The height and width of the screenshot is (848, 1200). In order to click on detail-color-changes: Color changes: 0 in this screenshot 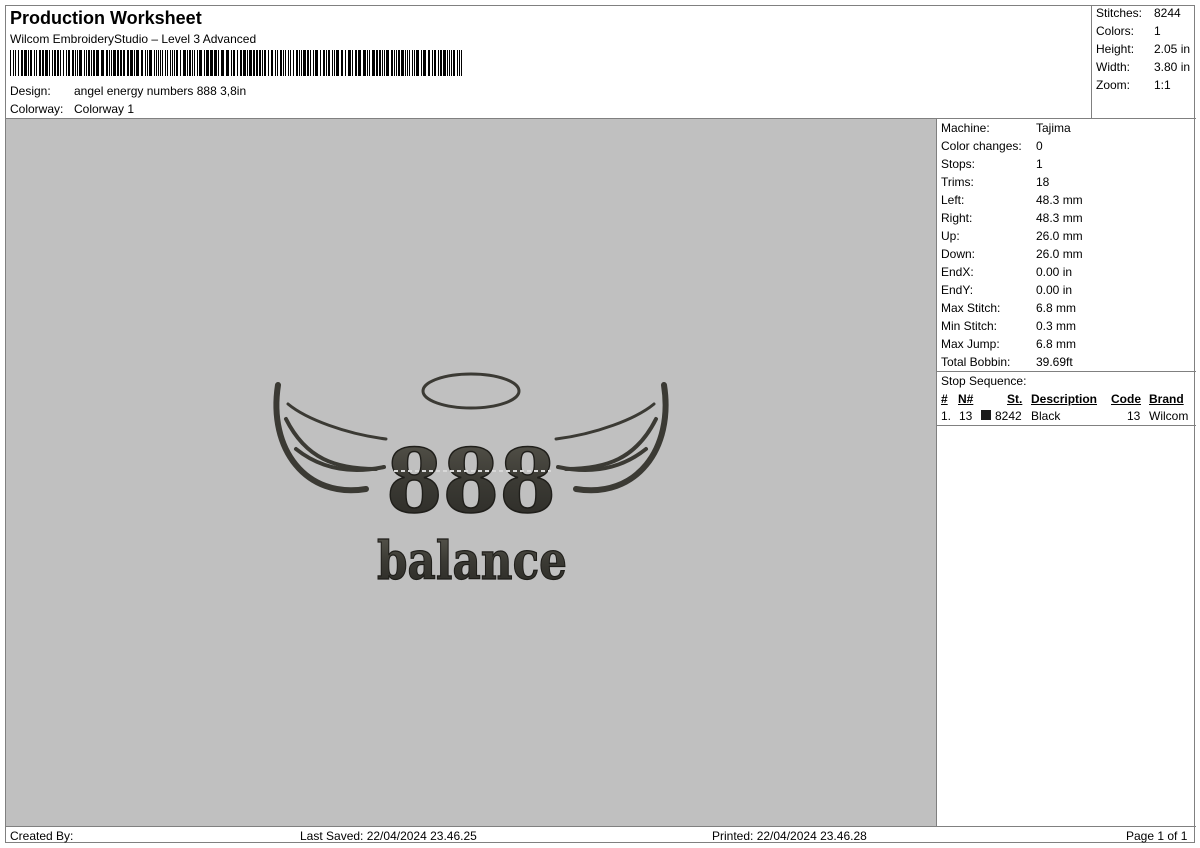, I will do `click(992, 146)`.